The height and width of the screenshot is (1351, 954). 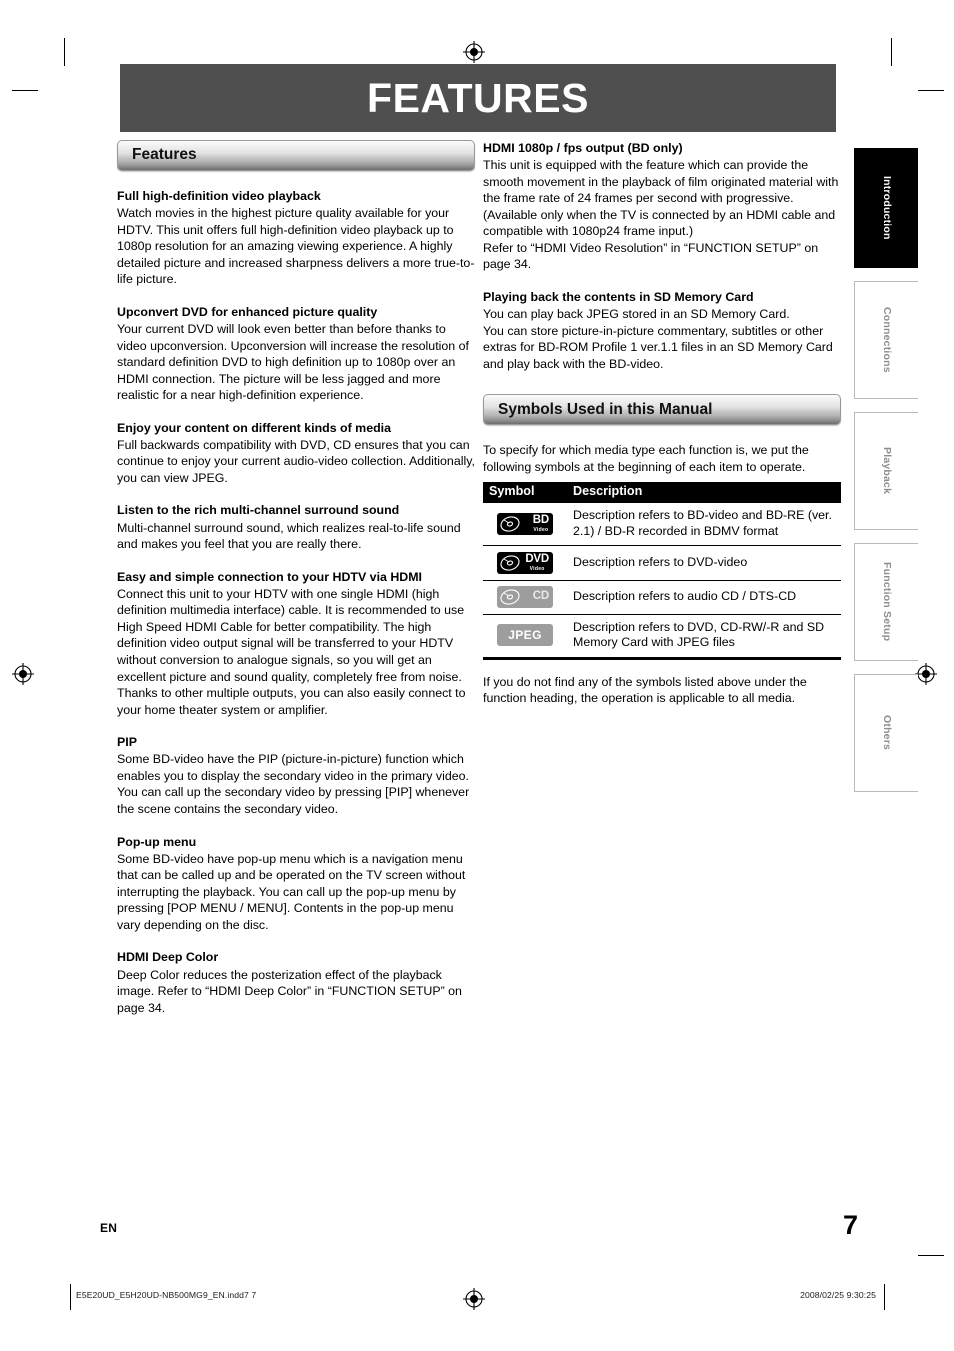 I want to click on cd-badge-icon: CD, so click(x=525, y=596).